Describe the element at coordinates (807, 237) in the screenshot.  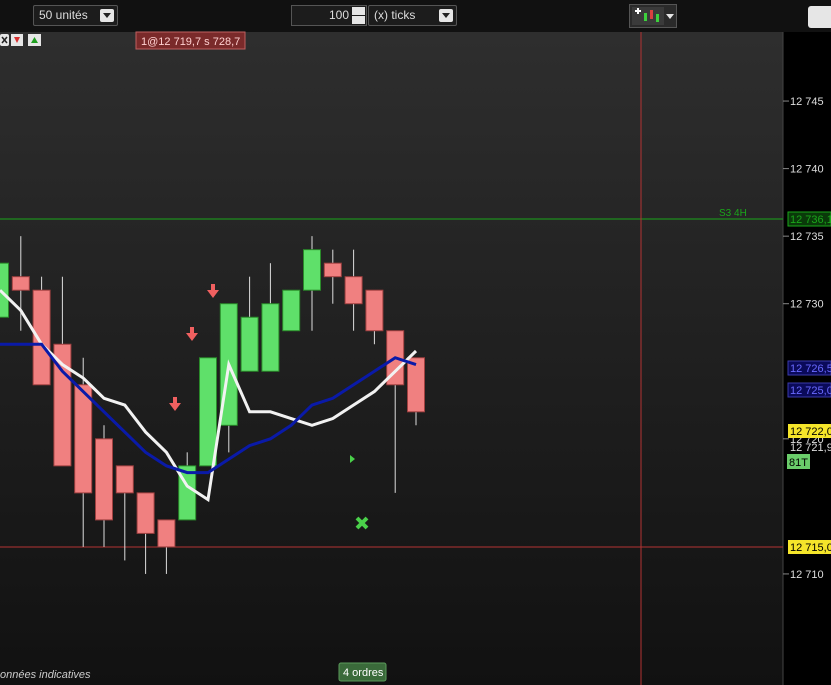
I see `price-tick-label: 12 735` at that location.